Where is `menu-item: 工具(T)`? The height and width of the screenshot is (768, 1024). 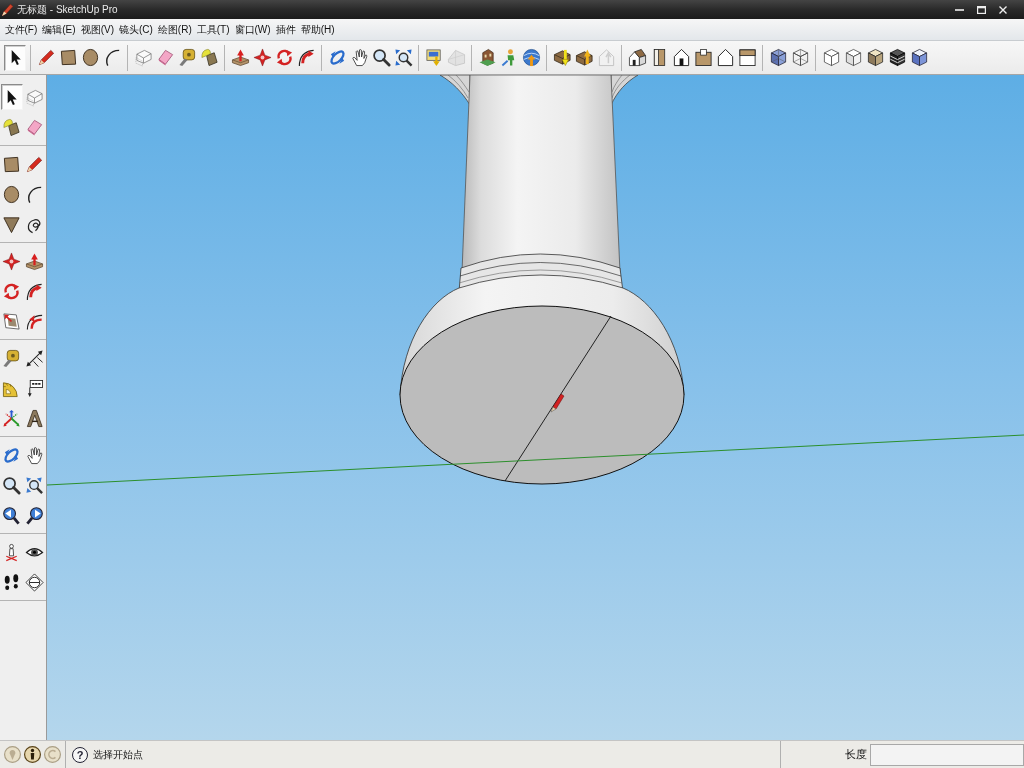 menu-item: 工具(T) is located at coordinates (213, 29).